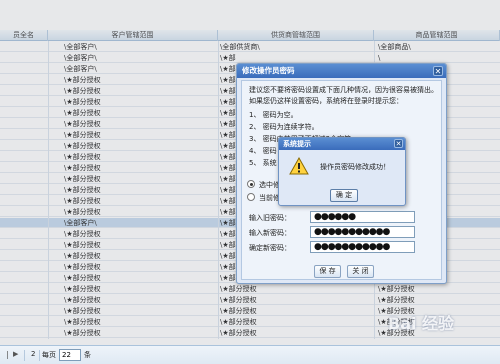 The height and width of the screenshot is (364, 500). Describe the element at coordinates (250, 354) in the screenshot. I see `pagination-bar: | ▶ 2 每页 条` at that location.